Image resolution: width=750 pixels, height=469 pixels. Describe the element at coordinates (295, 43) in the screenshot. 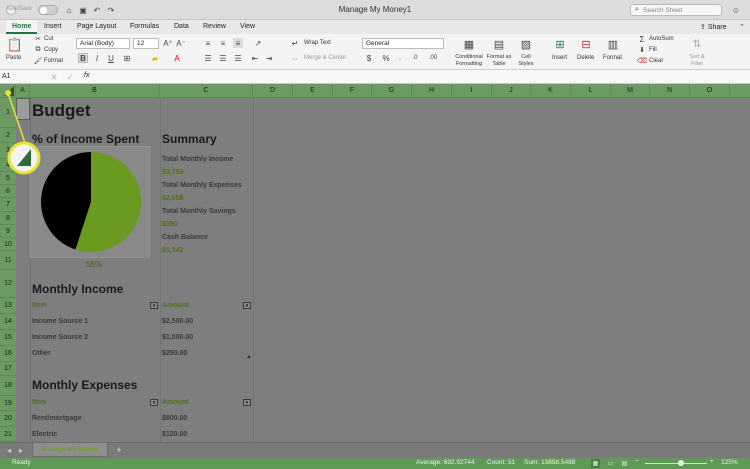

I see `wrap-text-icon: ↵` at that location.